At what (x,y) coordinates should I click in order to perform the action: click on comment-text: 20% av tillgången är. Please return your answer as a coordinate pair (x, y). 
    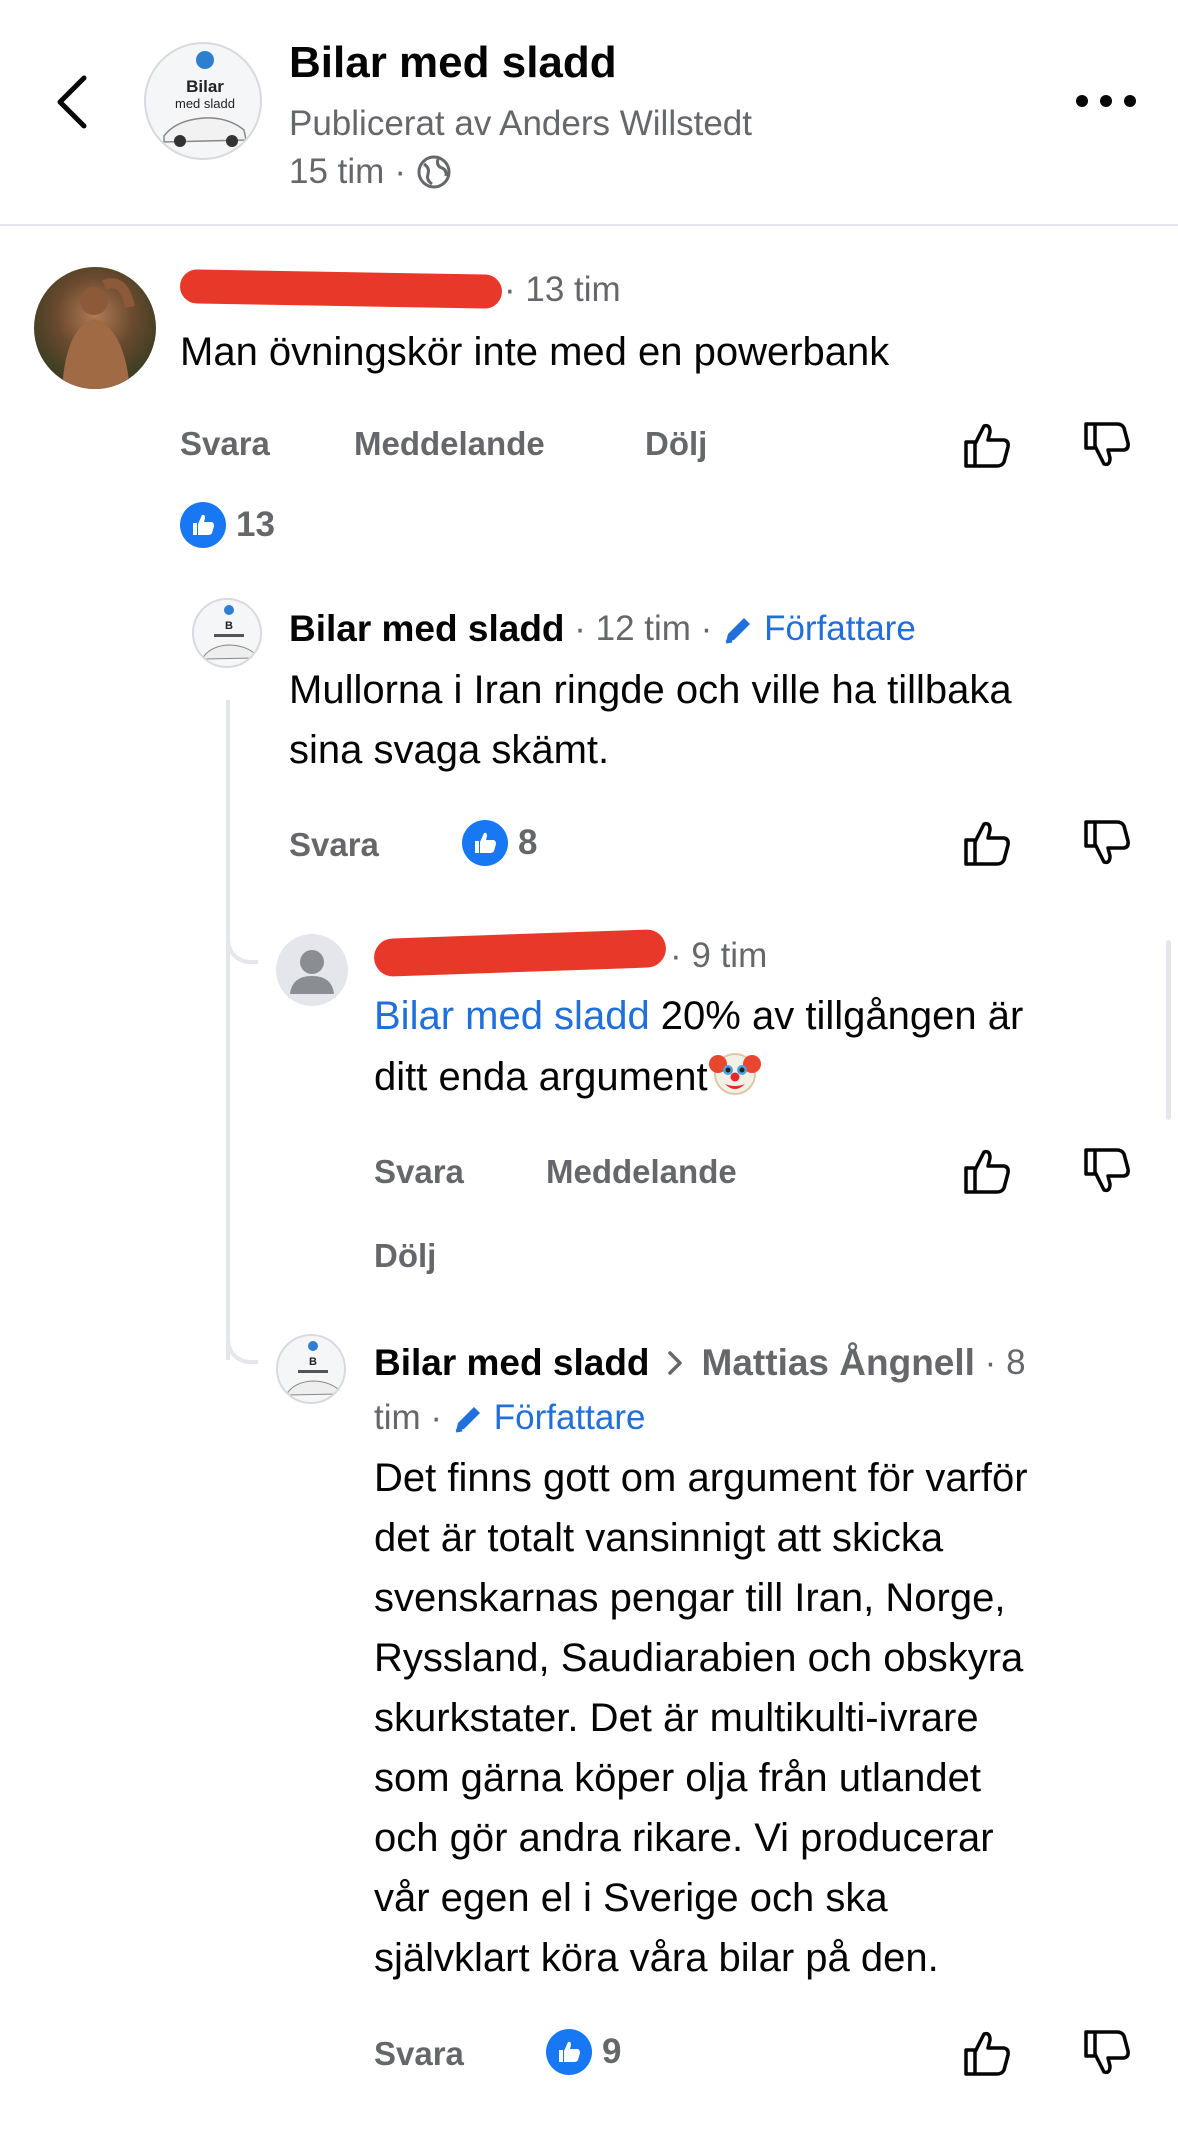
    Looking at the image, I should click on (836, 1016).